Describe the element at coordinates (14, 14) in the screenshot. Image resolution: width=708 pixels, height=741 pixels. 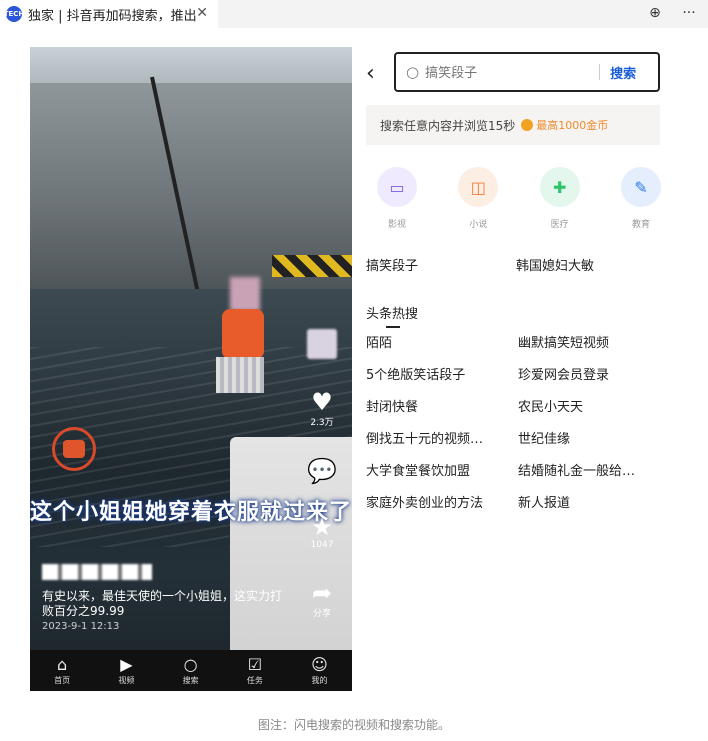
I see `site-favicon-icon: TECH` at that location.